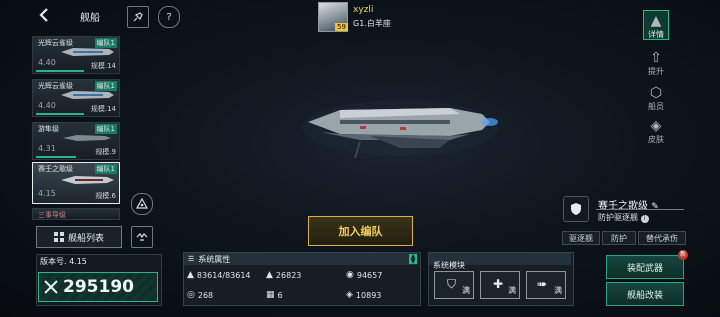 Image resolution: width=720 pixels, height=317 pixels. Describe the element at coordinates (683, 255) in the screenshot. I see `new-badge: 新` at that location.